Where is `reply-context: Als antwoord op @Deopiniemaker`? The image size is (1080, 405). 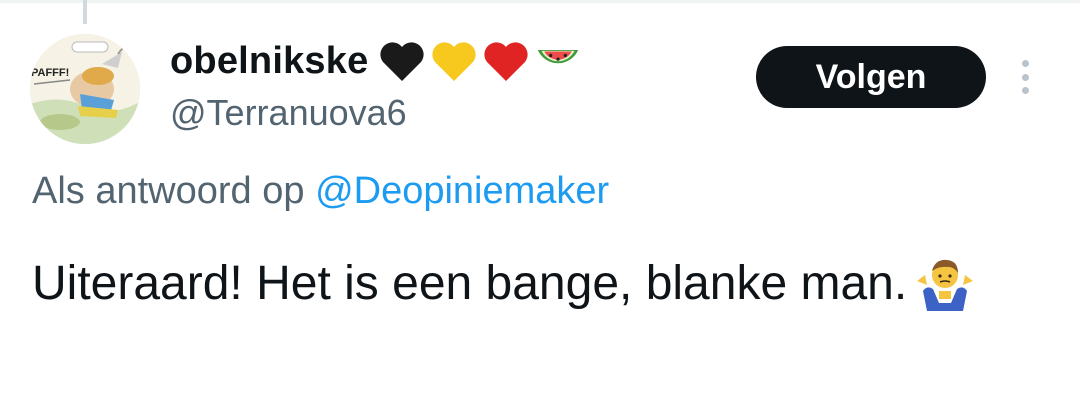
reply-context: Als antwoord op @Deopiniemaker is located at coordinates (320, 191).